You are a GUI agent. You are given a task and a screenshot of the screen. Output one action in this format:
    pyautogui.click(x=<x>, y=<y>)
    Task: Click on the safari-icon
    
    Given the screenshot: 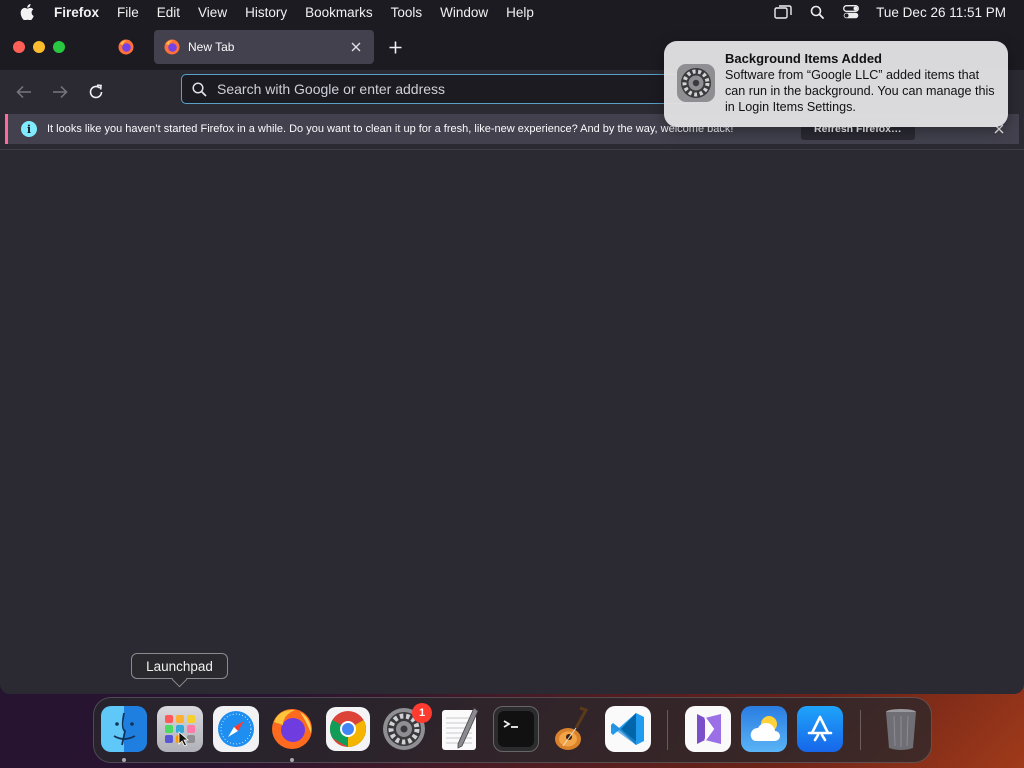 What is the action you would take?
    pyautogui.click(x=236, y=729)
    